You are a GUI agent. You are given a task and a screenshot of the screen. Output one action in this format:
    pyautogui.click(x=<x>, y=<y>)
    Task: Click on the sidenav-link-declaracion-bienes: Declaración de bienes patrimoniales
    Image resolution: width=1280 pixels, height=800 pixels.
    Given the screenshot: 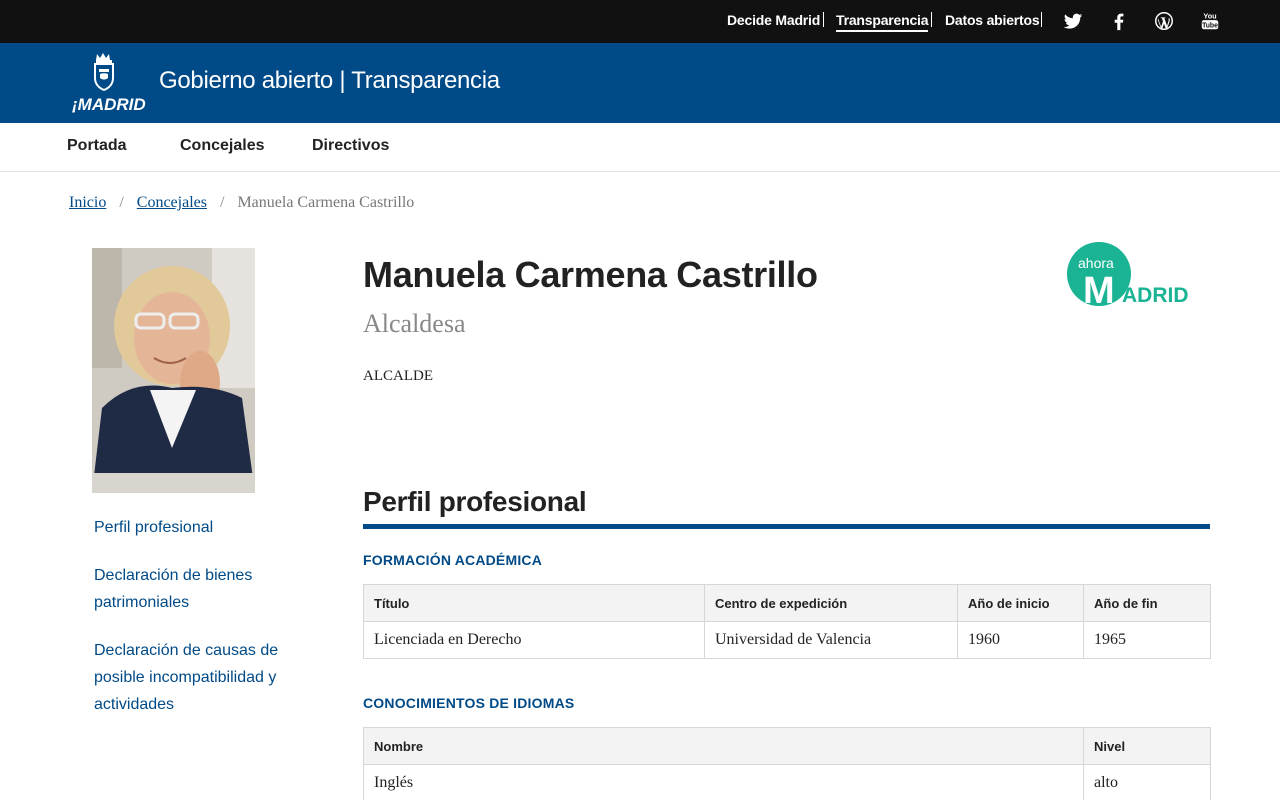 What is the action you would take?
    pyautogui.click(x=199, y=589)
    